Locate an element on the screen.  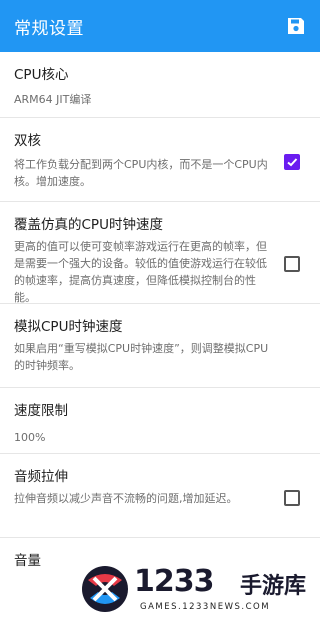
setting-title: 模拟CPU时钟速度 is located at coordinates (68, 327).